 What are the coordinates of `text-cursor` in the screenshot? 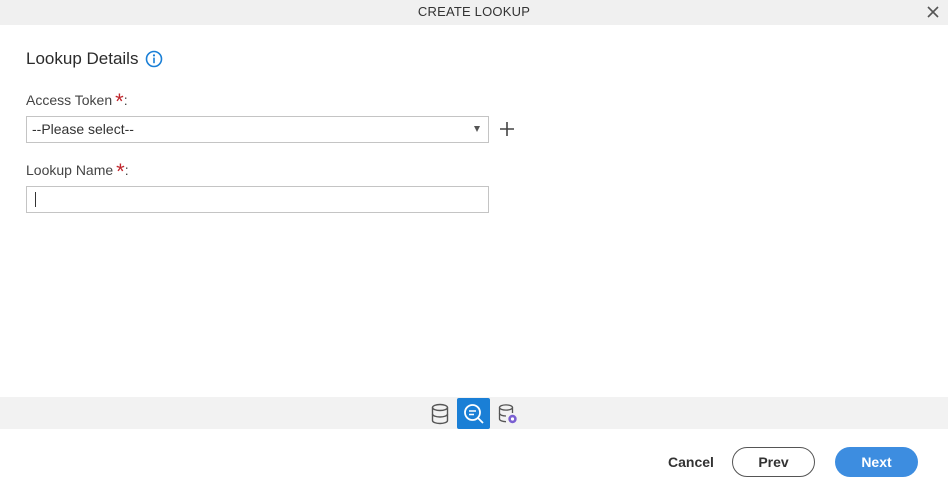 It's located at (35, 199).